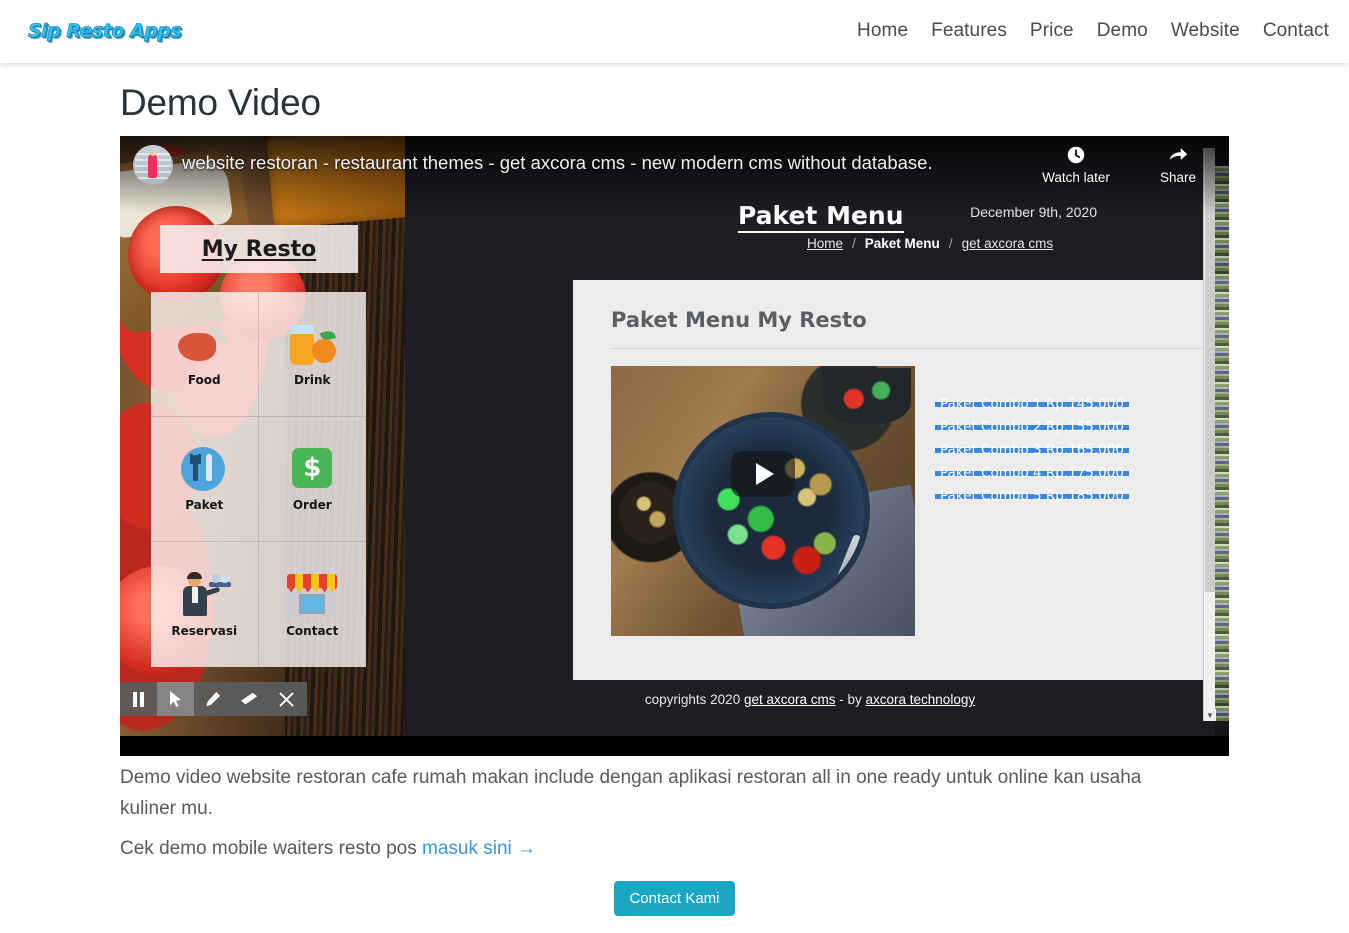 The width and height of the screenshot is (1349, 933). What do you see at coordinates (204, 469) in the screenshot?
I see `cutlery-icon` at bounding box center [204, 469].